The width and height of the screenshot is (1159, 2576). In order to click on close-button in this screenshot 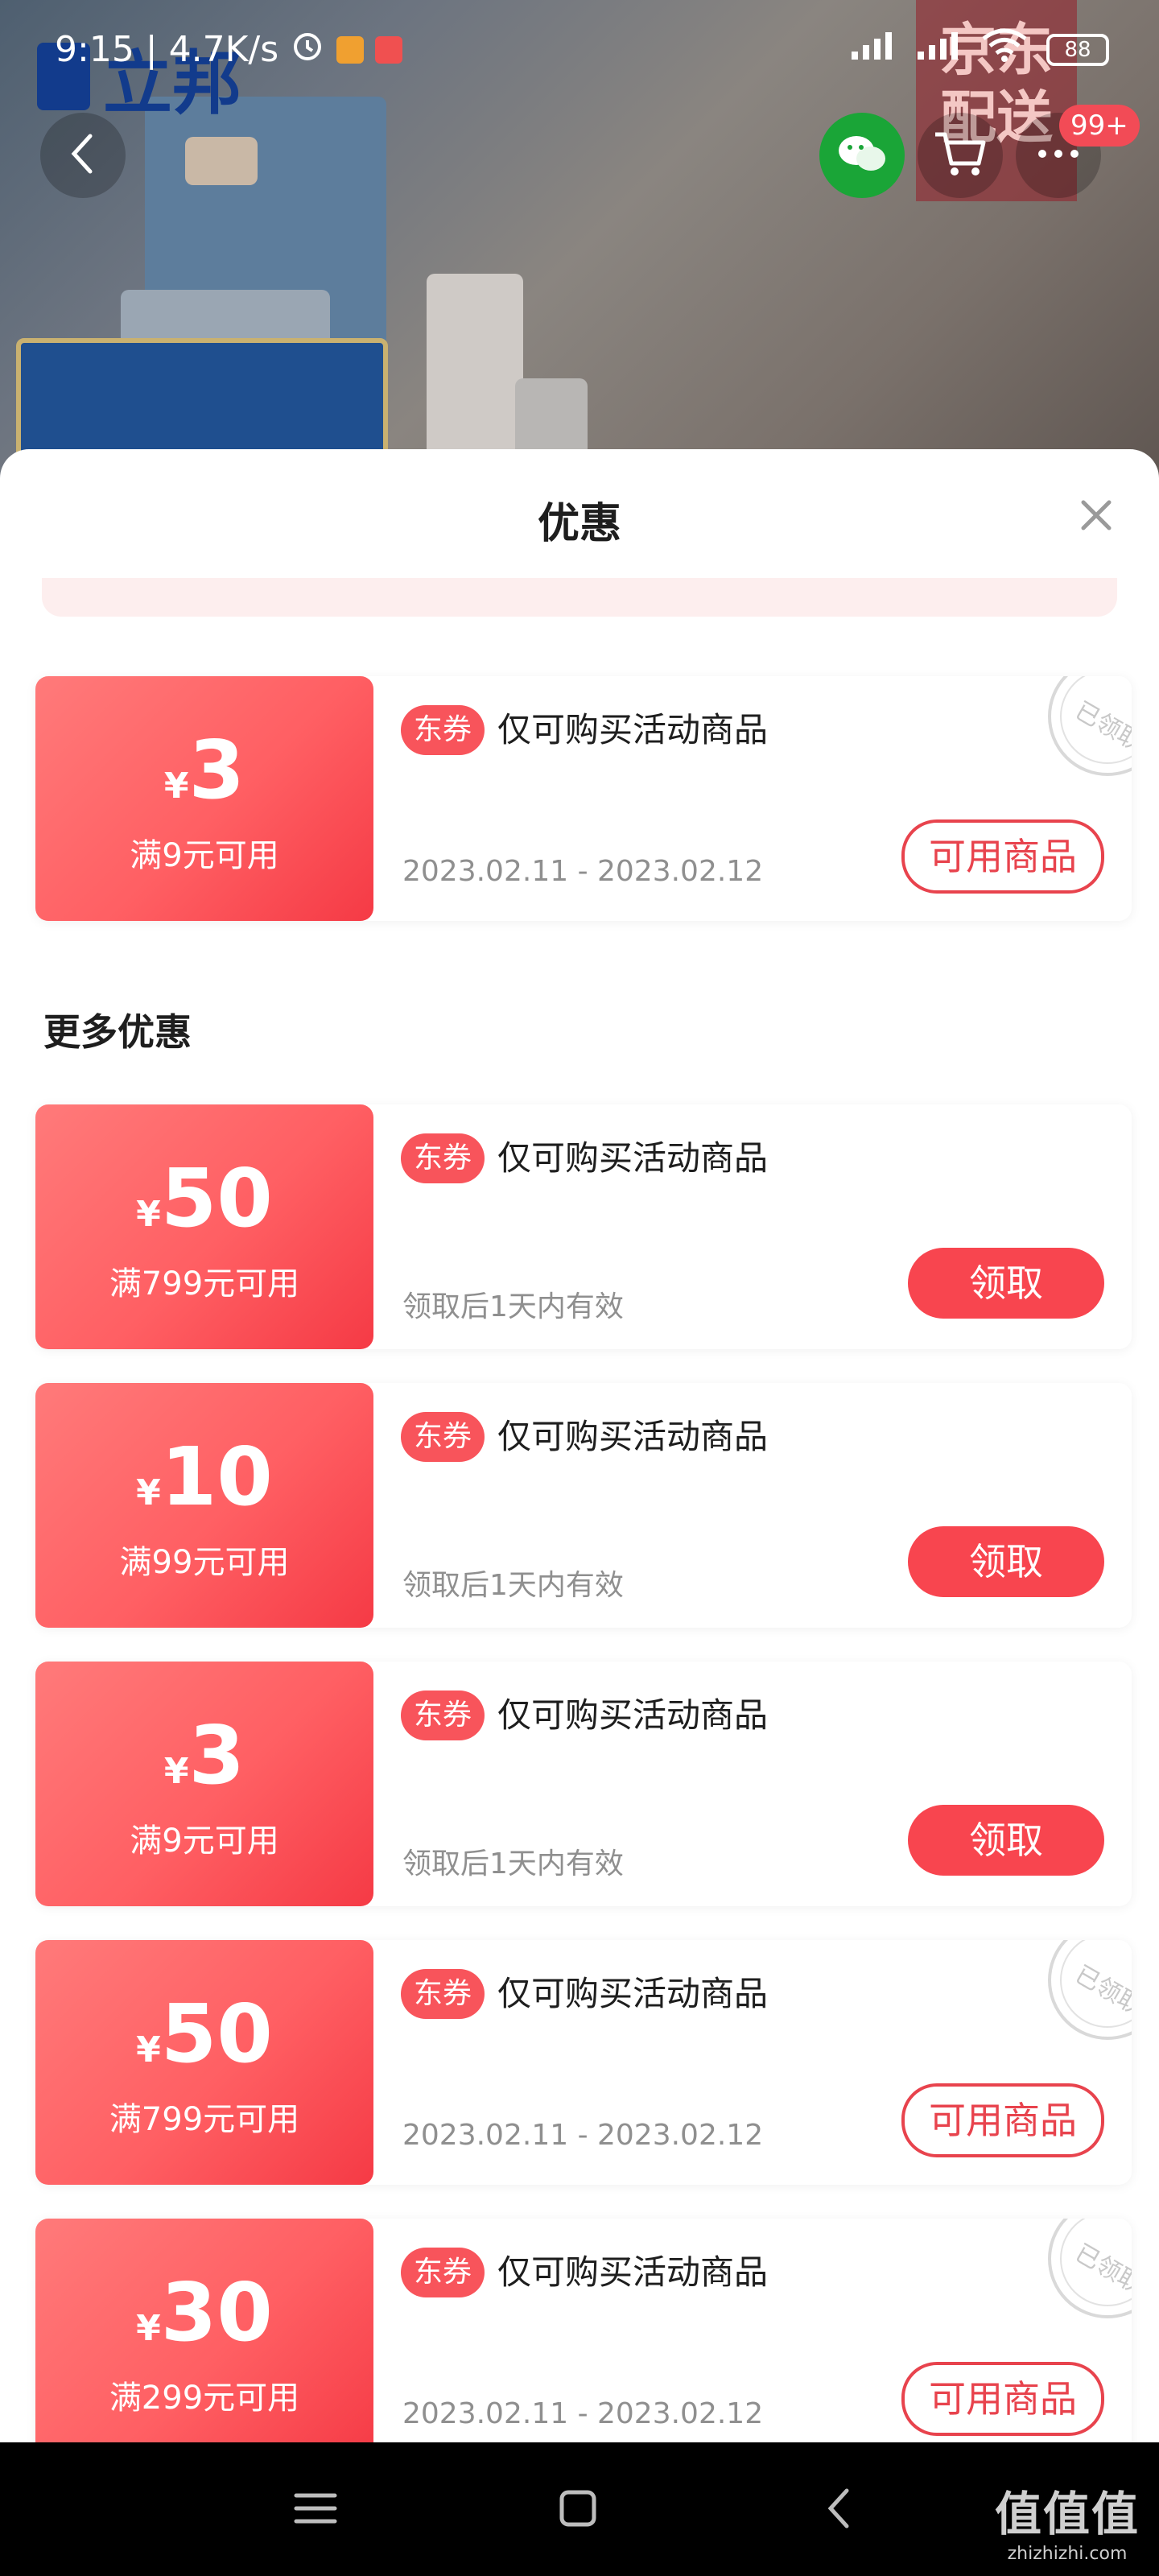, I will do `click(1096, 515)`.